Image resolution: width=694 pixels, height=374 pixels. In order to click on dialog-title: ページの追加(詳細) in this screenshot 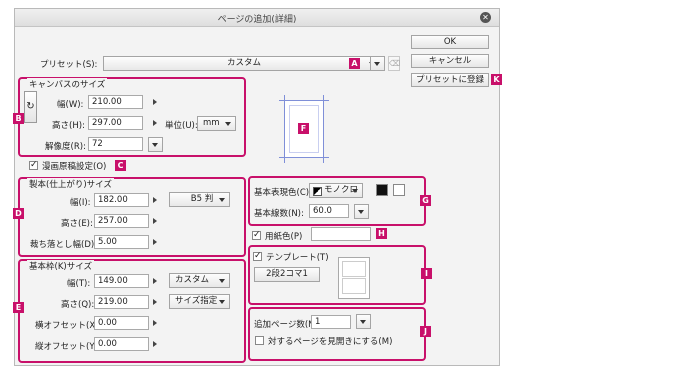, I will do `click(257, 20)`.